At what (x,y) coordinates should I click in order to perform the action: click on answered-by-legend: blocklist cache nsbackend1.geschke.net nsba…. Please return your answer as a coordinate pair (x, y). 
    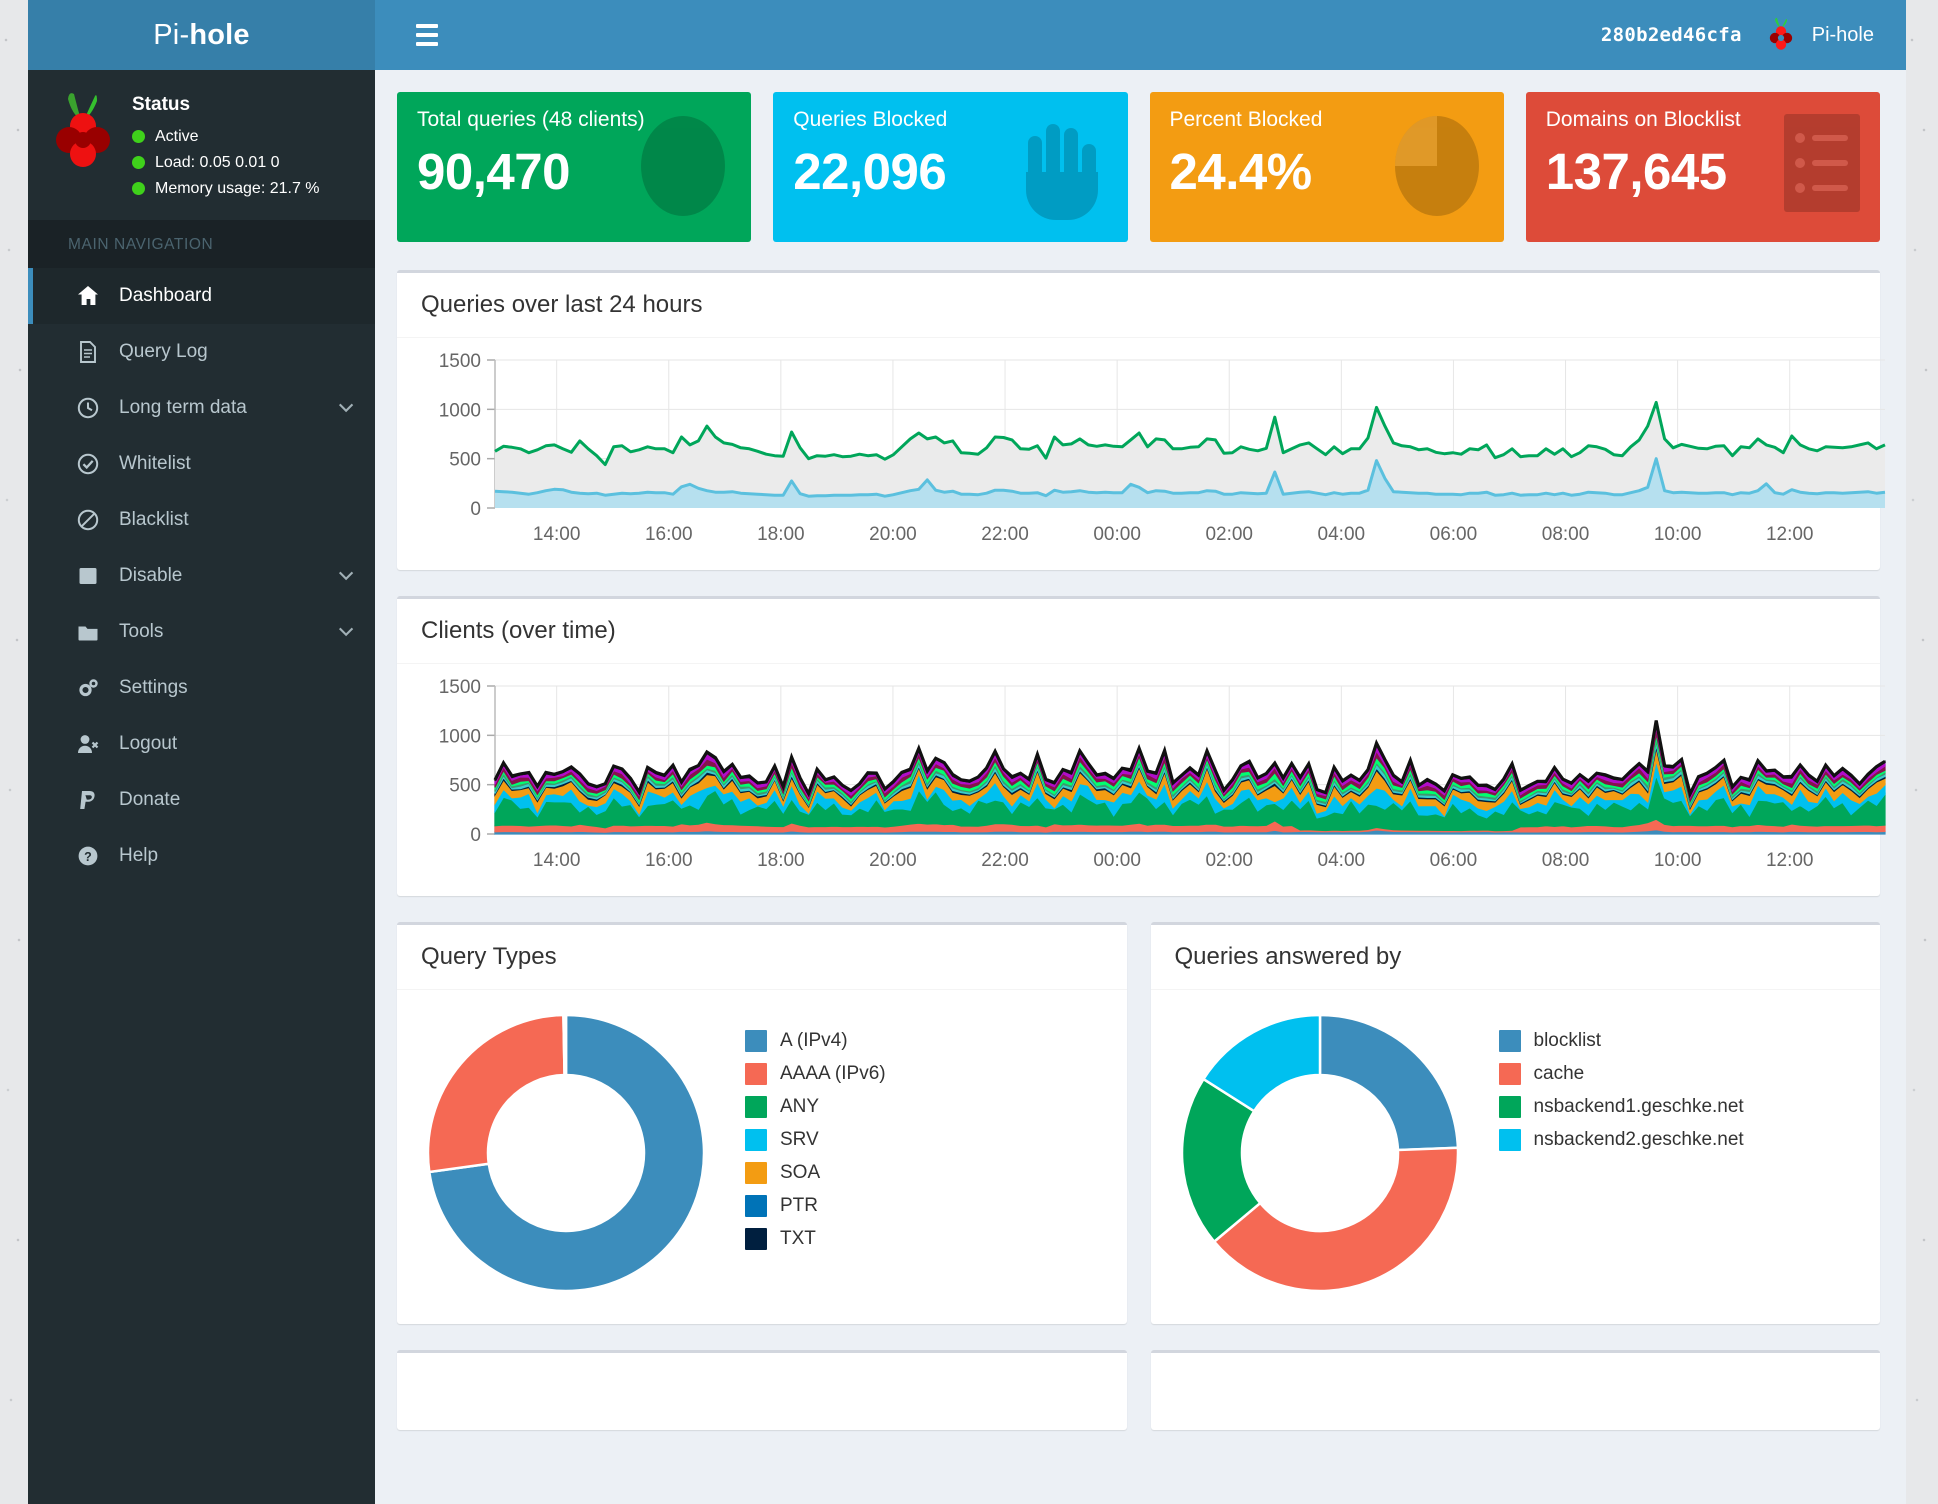
    Looking at the image, I should click on (1604, 1085).